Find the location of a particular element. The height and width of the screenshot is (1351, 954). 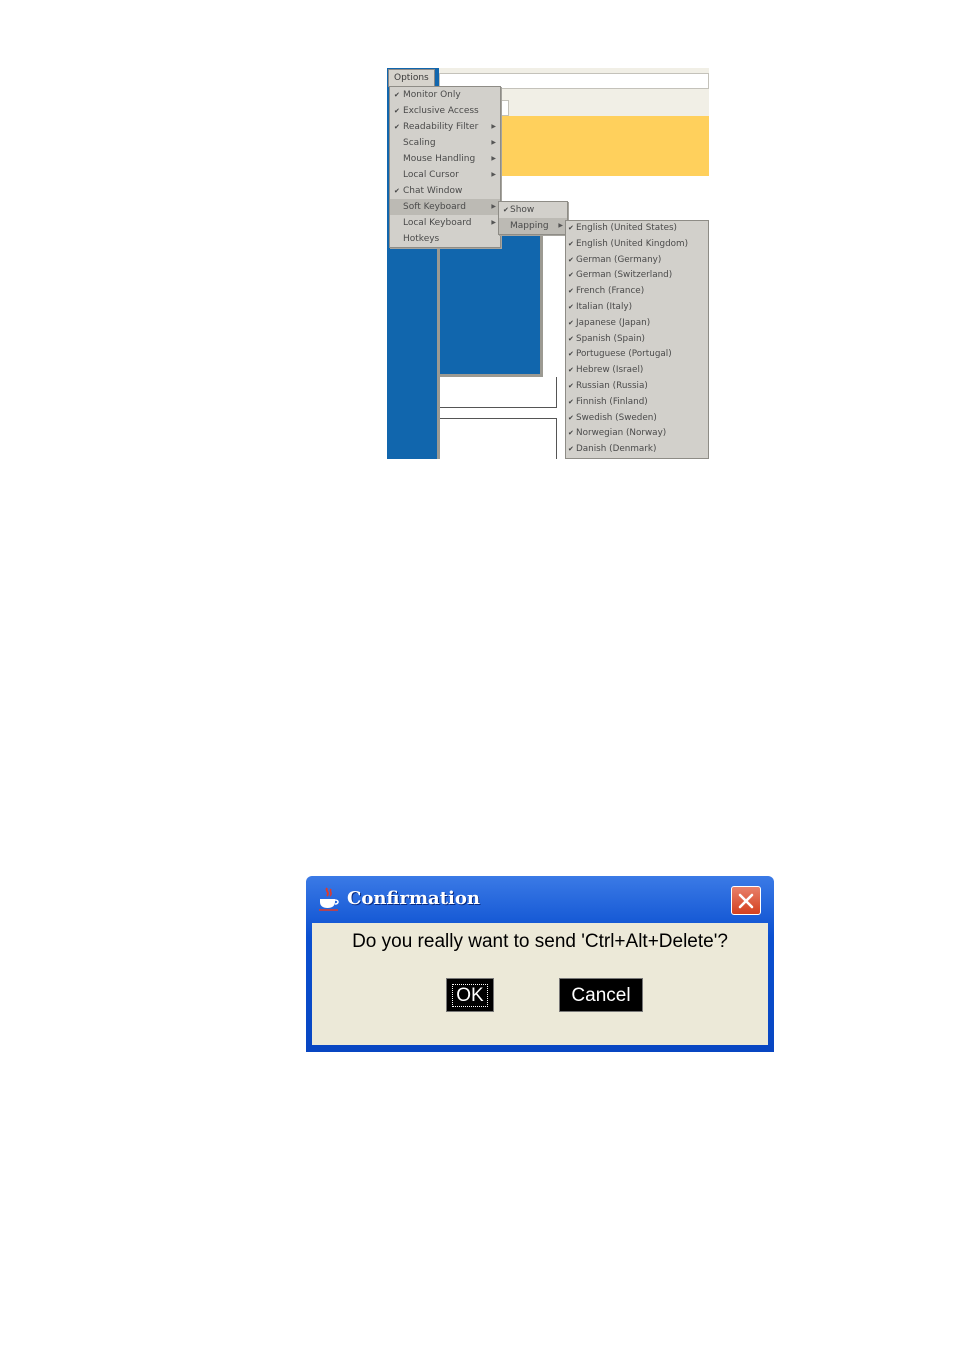

options-menu-item-label: Exclusive Access is located at coordinates (441, 111).